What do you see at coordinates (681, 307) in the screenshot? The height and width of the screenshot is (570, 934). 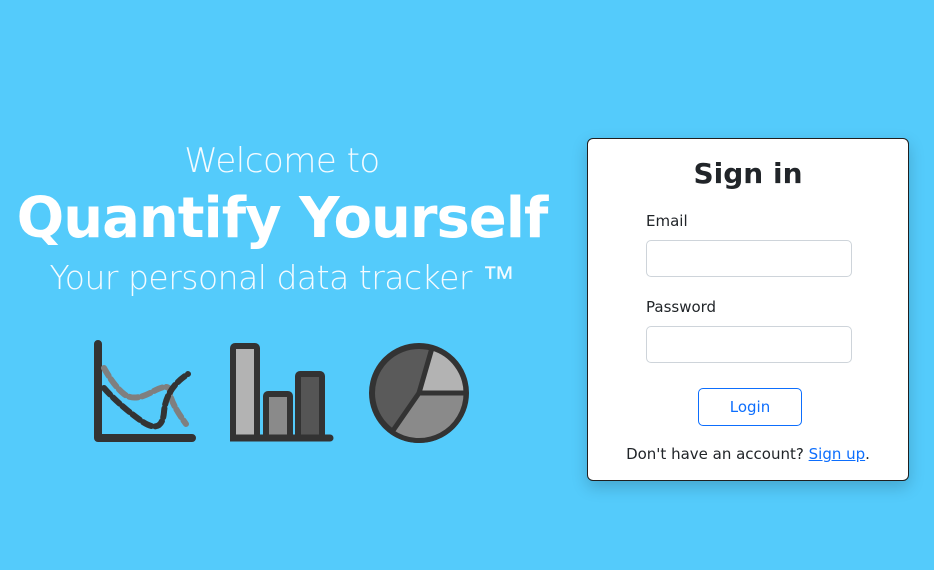 I see `password-label: Password` at bounding box center [681, 307].